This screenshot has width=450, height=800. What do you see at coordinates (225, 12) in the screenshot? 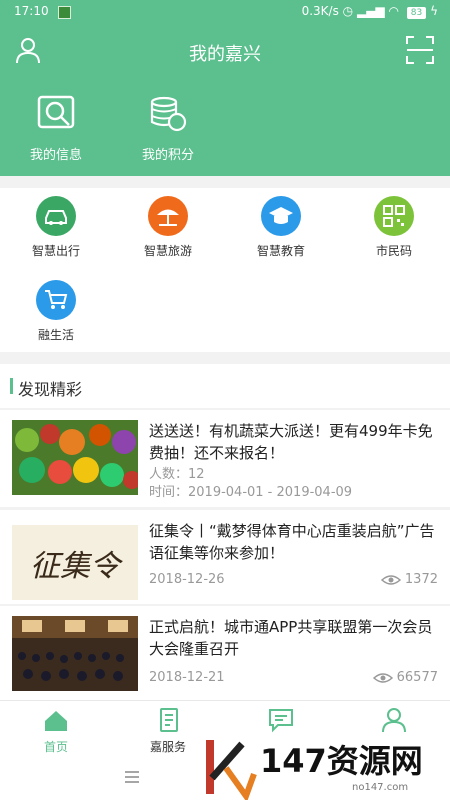
I see `status-bar: 17:10 0.3K/s ◷ ▂▄▆ ◠ 83 ϟ` at bounding box center [225, 12].